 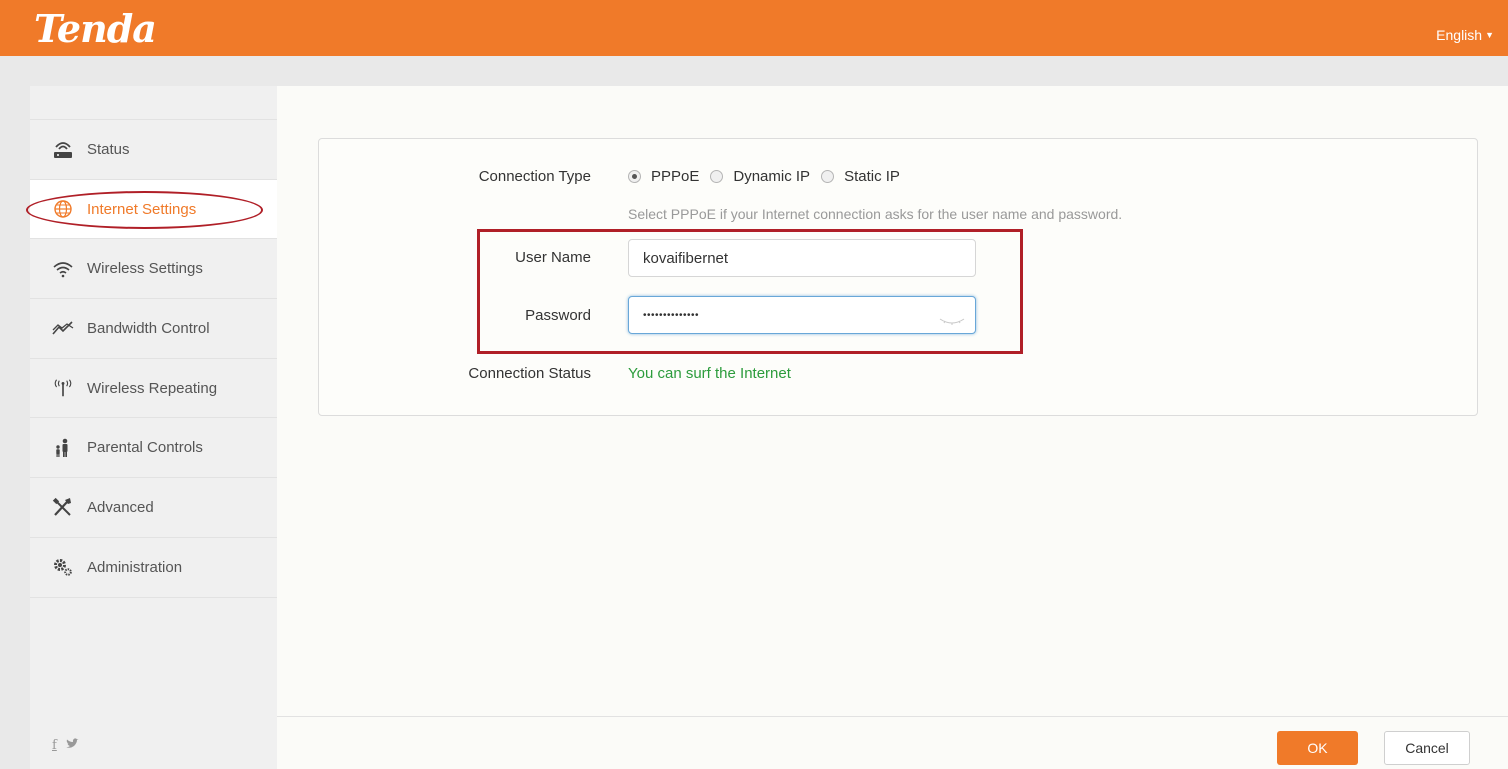 What do you see at coordinates (1317, 748) in the screenshot?
I see `ok-button: OK` at bounding box center [1317, 748].